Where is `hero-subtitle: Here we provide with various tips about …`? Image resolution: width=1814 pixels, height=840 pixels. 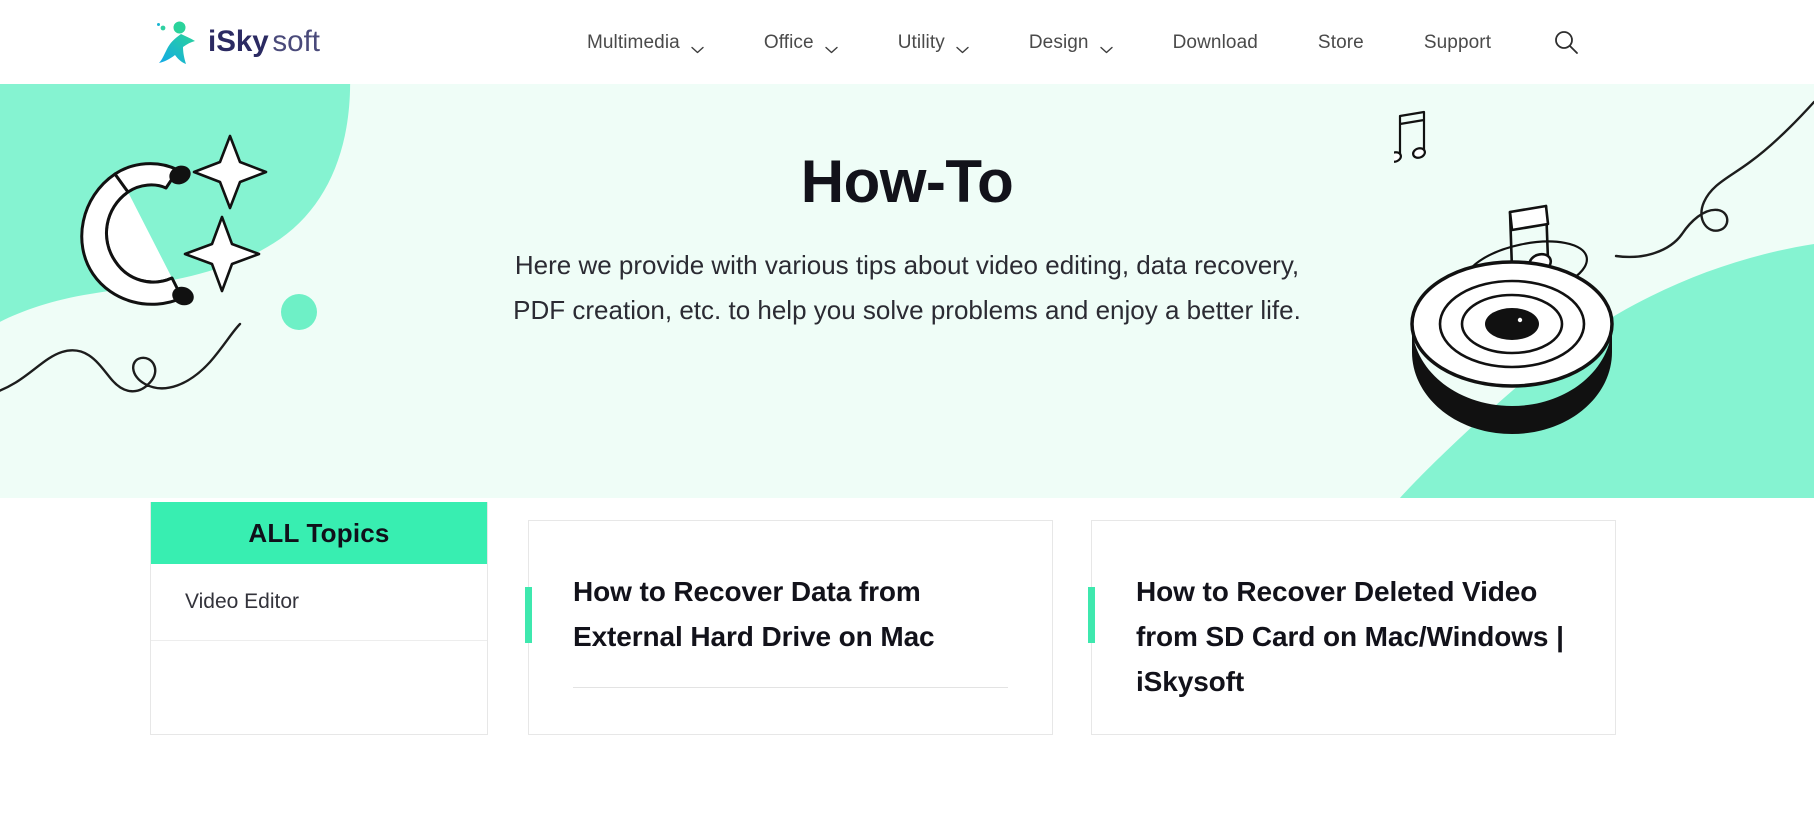
hero-subtitle: Here we provide with various tips about … is located at coordinates (907, 287).